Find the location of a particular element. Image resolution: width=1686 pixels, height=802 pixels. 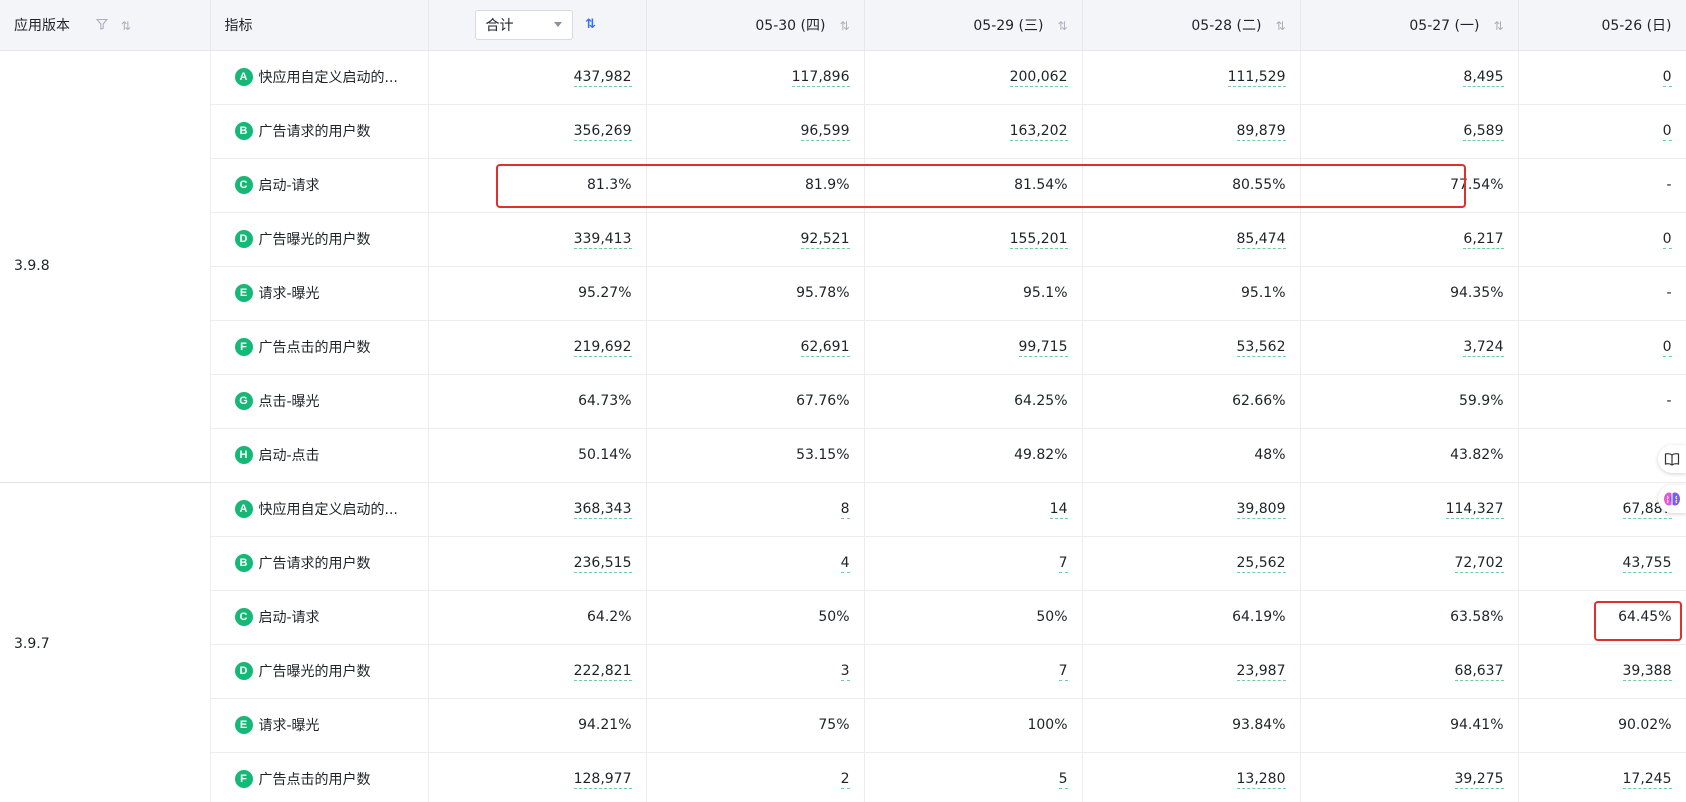

value-link: 85,474 is located at coordinates (1261, 240).